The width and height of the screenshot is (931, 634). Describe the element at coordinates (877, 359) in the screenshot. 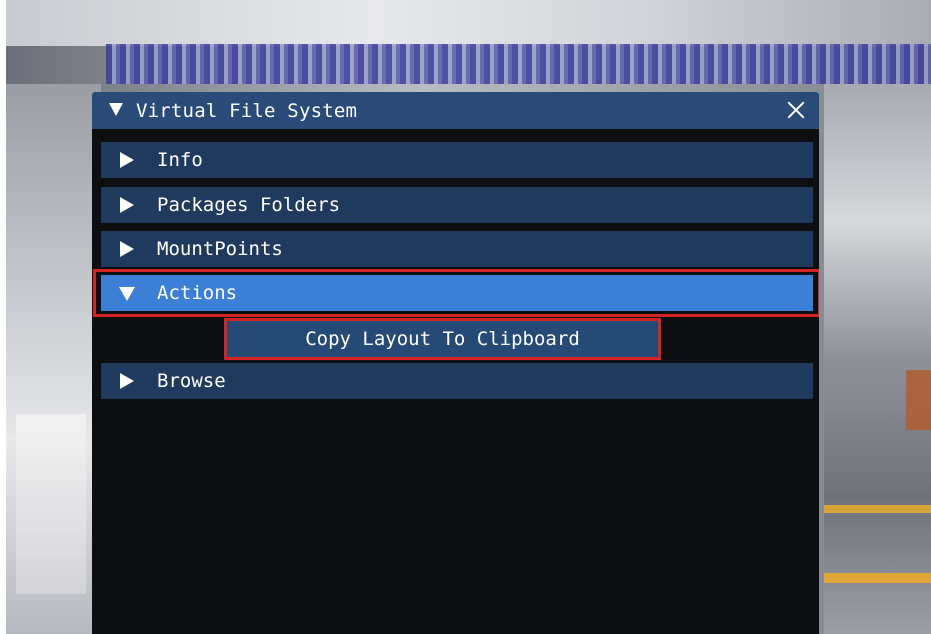

I see `scene-right-panel` at that location.